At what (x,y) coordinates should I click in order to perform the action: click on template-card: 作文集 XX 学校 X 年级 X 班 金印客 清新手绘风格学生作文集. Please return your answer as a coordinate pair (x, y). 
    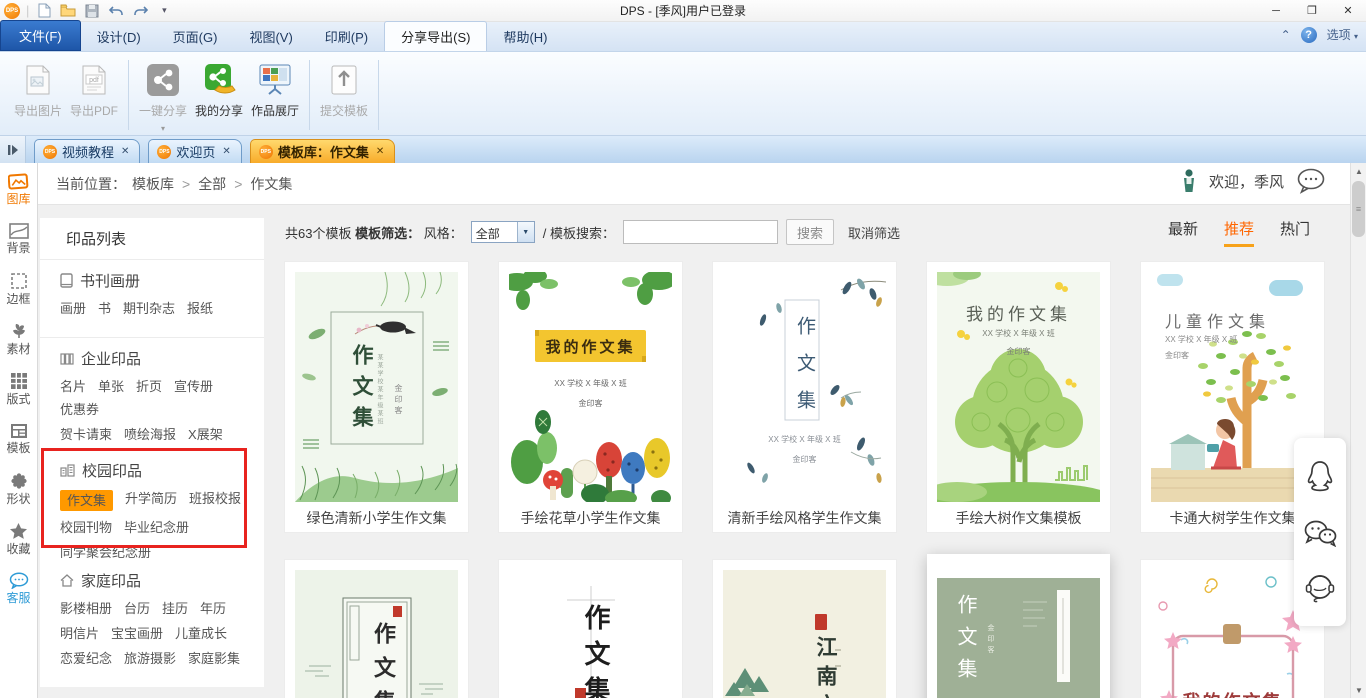
    Looking at the image, I should click on (804, 397).